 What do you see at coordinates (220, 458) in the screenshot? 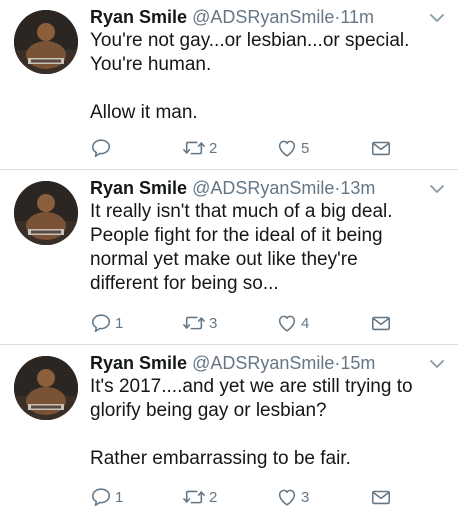
I see `tweet-line: Rather embarrassing to be fair.` at bounding box center [220, 458].